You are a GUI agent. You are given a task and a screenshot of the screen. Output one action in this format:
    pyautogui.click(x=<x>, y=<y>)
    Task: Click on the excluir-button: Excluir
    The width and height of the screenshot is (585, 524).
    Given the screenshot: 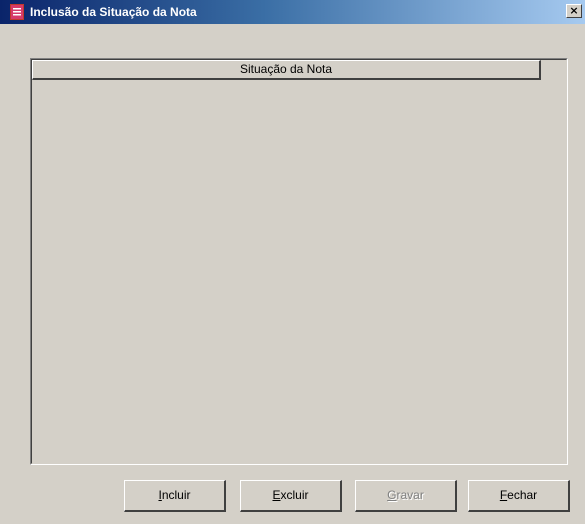 What is the action you would take?
    pyautogui.click(x=291, y=496)
    